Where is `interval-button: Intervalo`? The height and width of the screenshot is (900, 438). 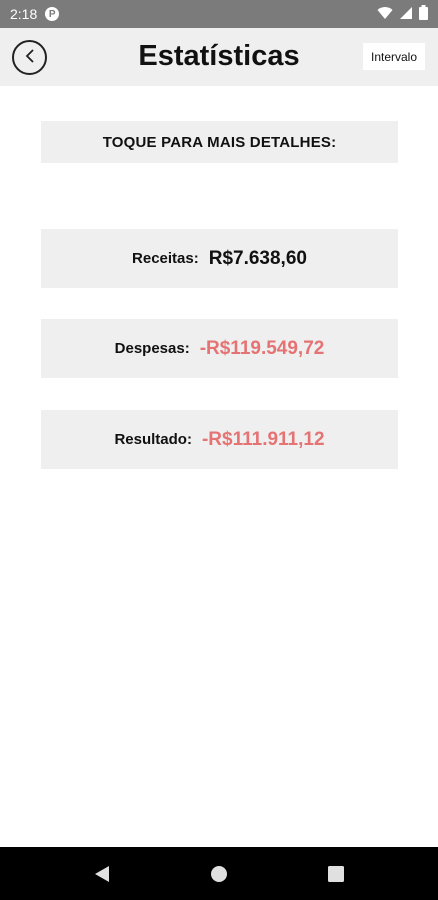
interval-button: Intervalo is located at coordinates (394, 56).